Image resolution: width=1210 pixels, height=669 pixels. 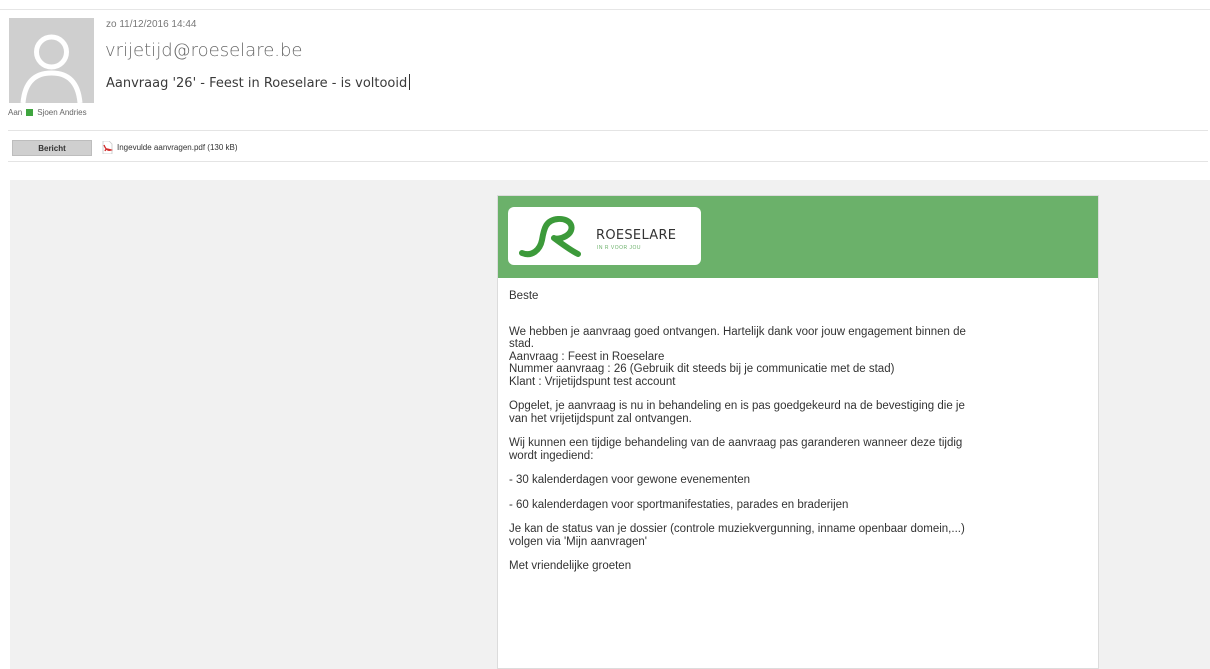 I want to click on to-label: Aan, so click(x=15, y=112).